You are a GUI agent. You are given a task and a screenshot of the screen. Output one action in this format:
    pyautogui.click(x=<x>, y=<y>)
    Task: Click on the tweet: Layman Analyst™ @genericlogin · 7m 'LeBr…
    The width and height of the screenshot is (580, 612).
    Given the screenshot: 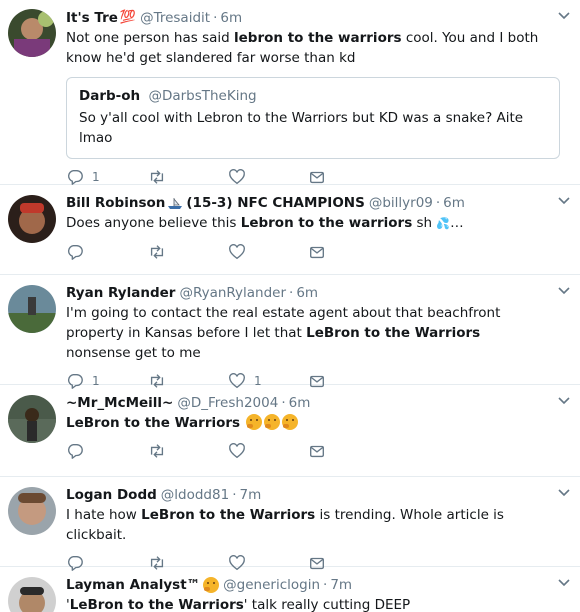 What is the action you would take?
    pyautogui.click(x=290, y=589)
    